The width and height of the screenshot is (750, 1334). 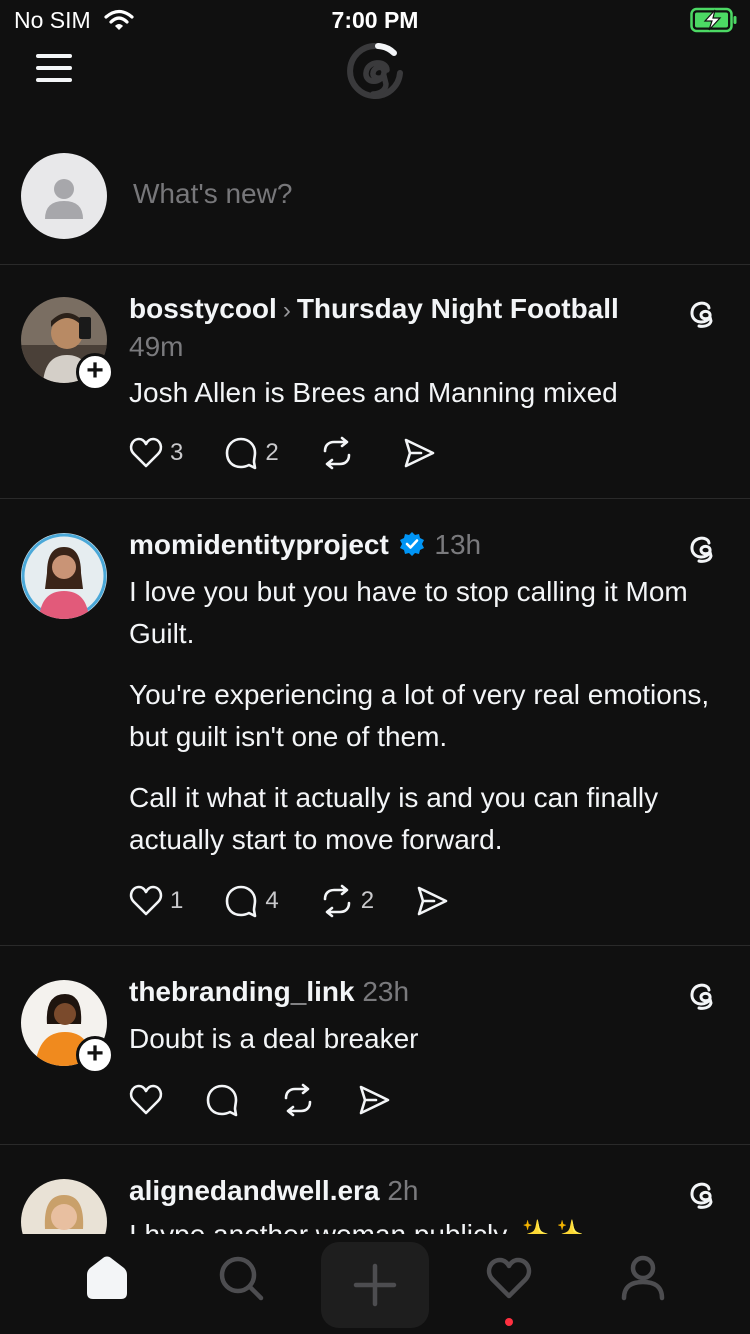 What do you see at coordinates (403, 1190) in the screenshot?
I see `post-time: 2h` at bounding box center [403, 1190].